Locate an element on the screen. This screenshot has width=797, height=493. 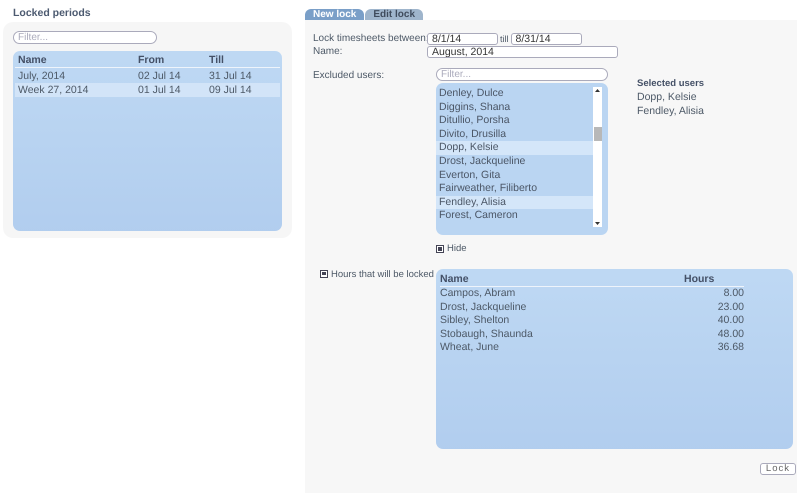
table-cell-text: 02 Jul 14 is located at coordinates (160, 76).